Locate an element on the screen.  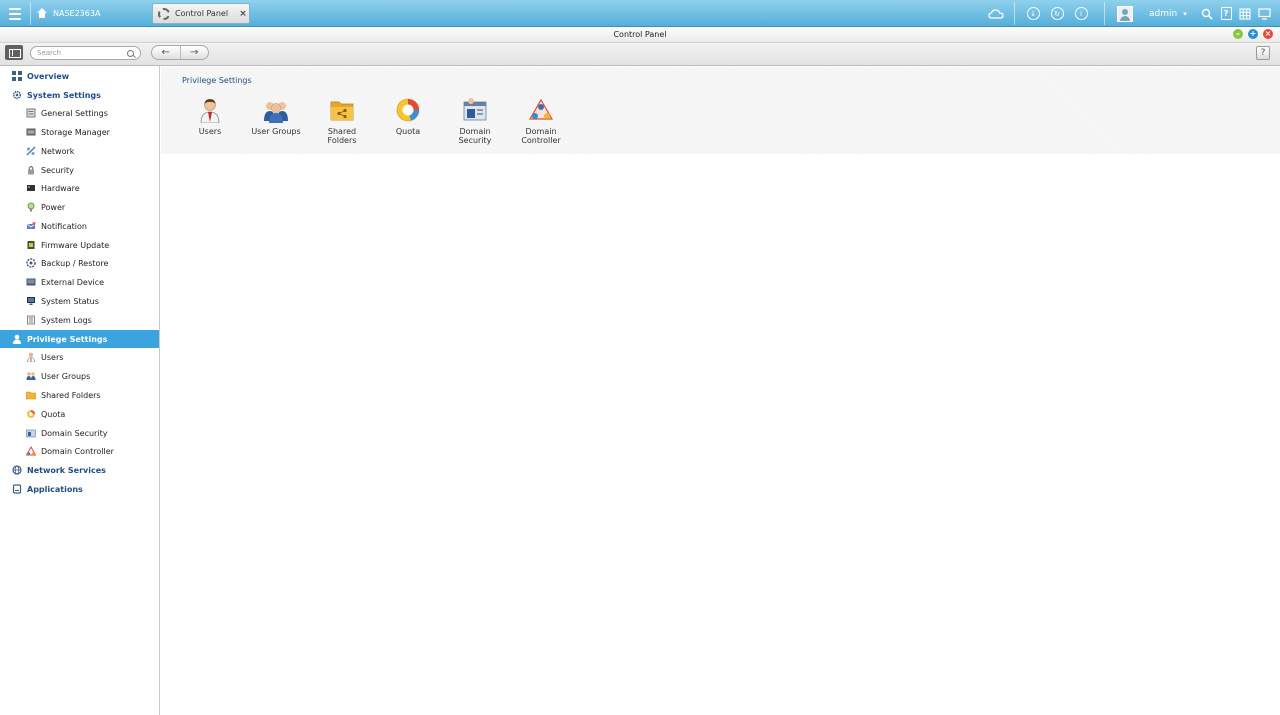
tile-shared-folders: Shared Folders is located at coordinates (342, 121).